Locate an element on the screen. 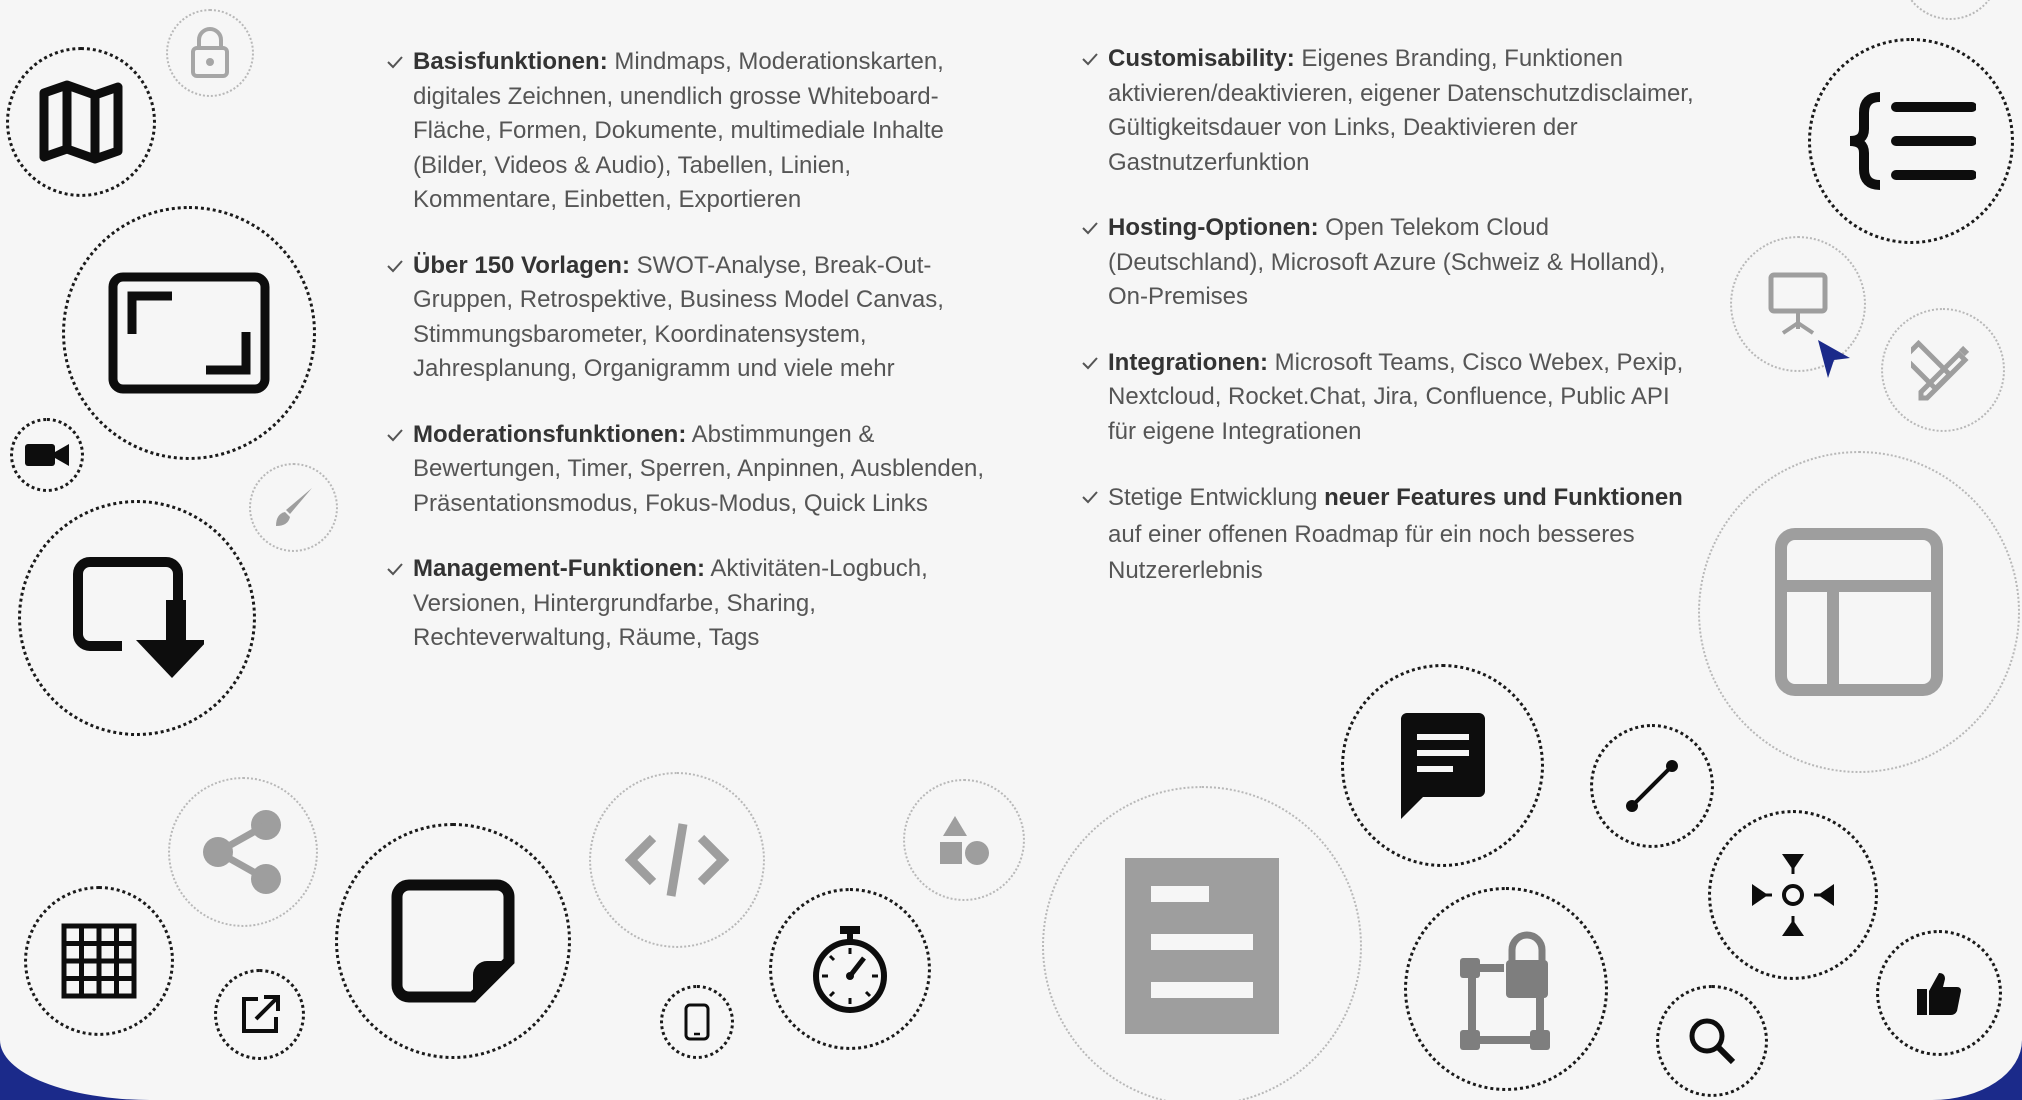  mindmap-icon is located at coordinates (1912, 141).